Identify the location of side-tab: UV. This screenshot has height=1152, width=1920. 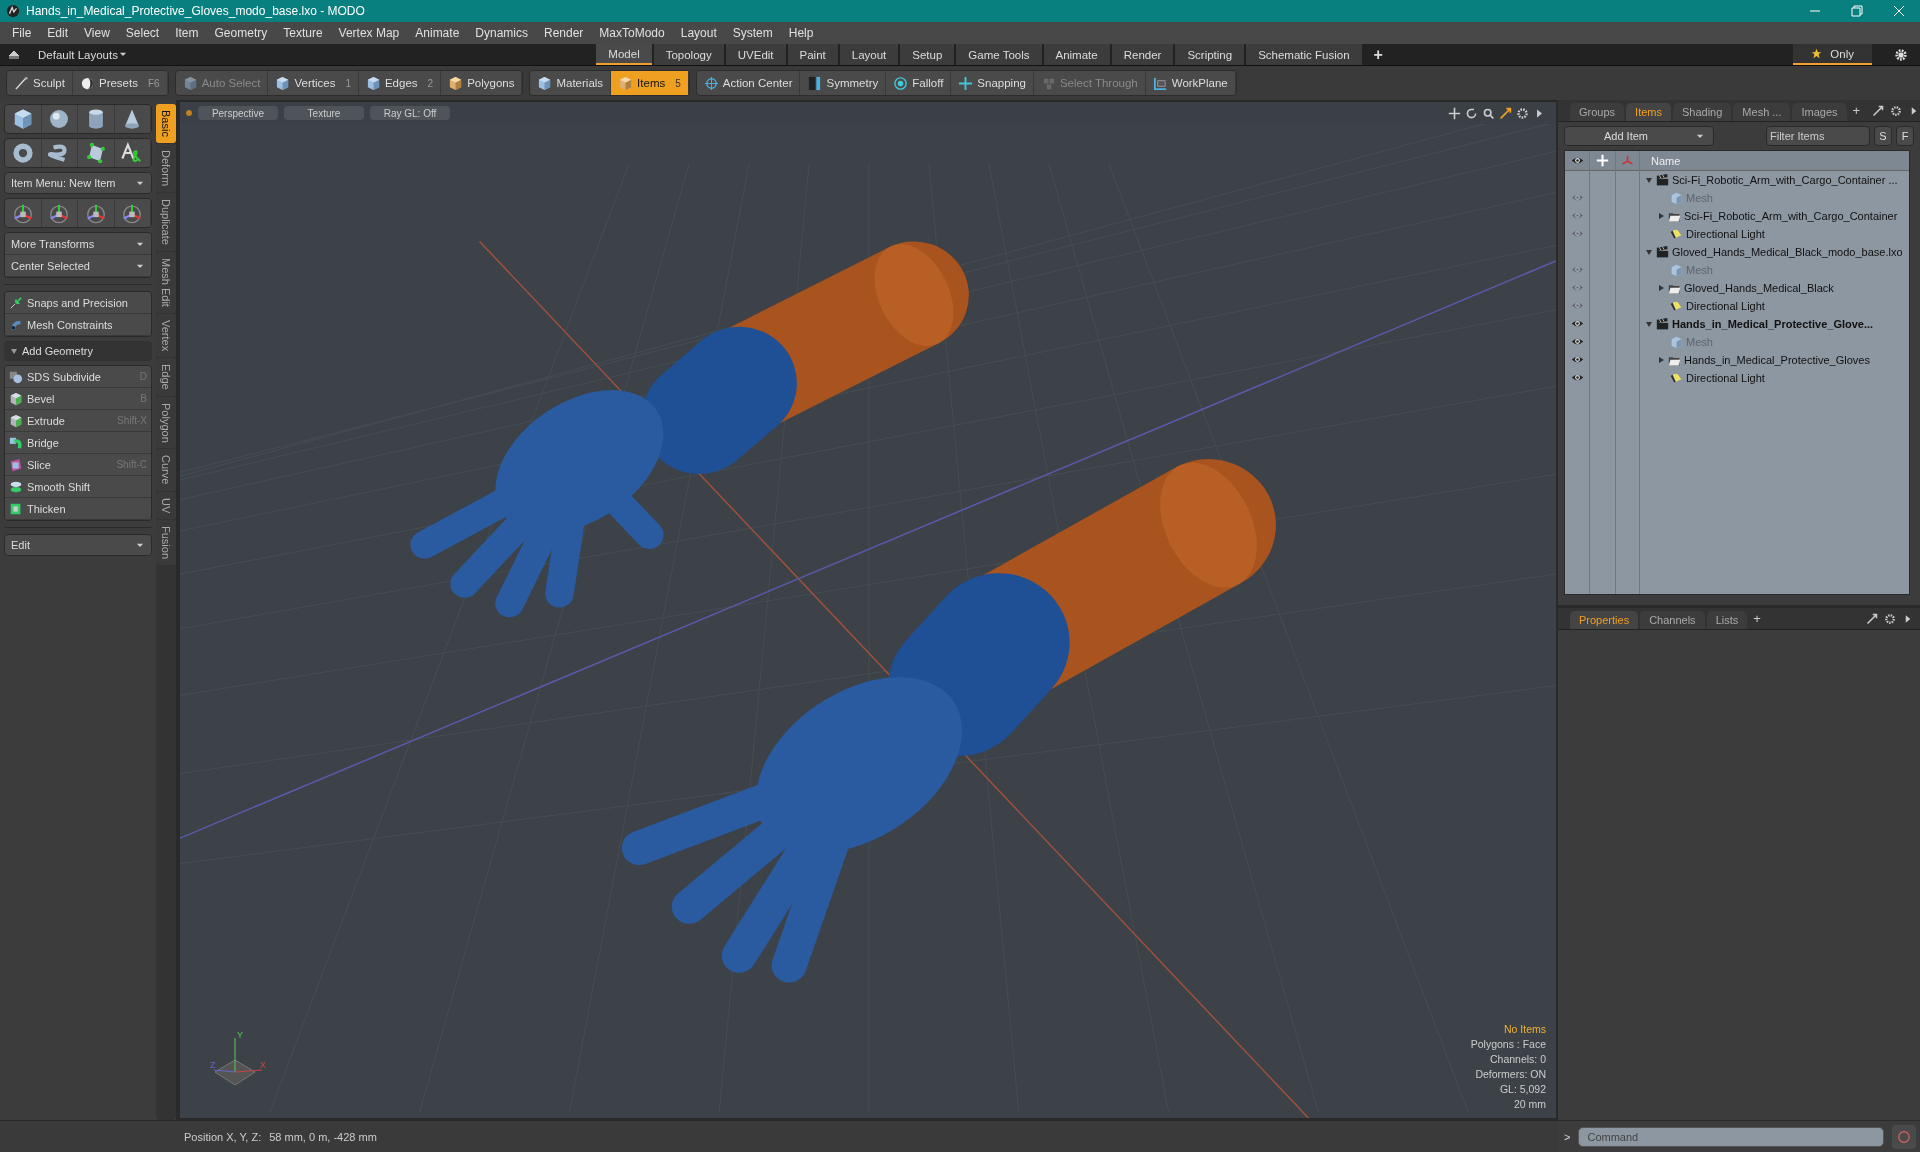
(166, 505).